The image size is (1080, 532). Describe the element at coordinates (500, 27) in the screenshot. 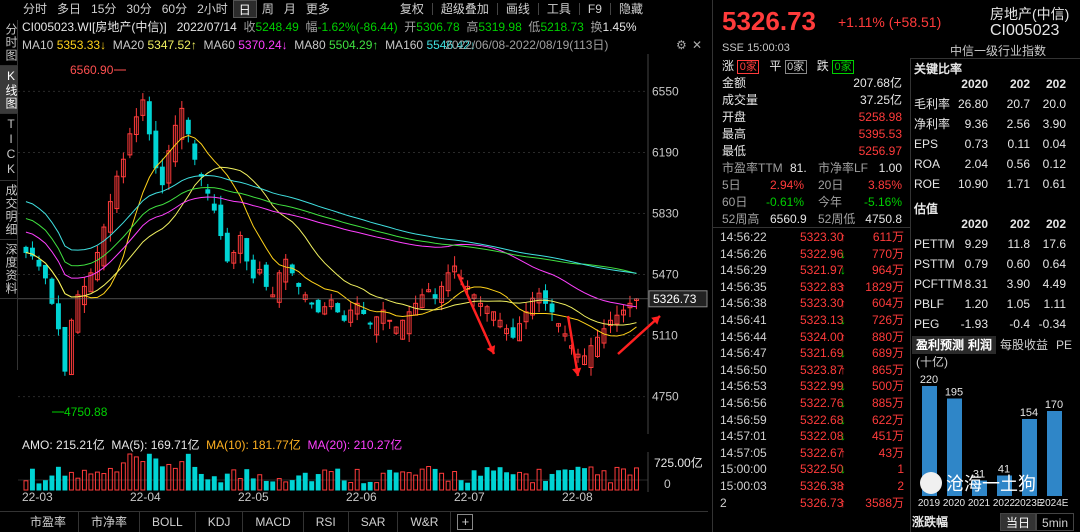

I see `bar-high: 5319.98` at that location.